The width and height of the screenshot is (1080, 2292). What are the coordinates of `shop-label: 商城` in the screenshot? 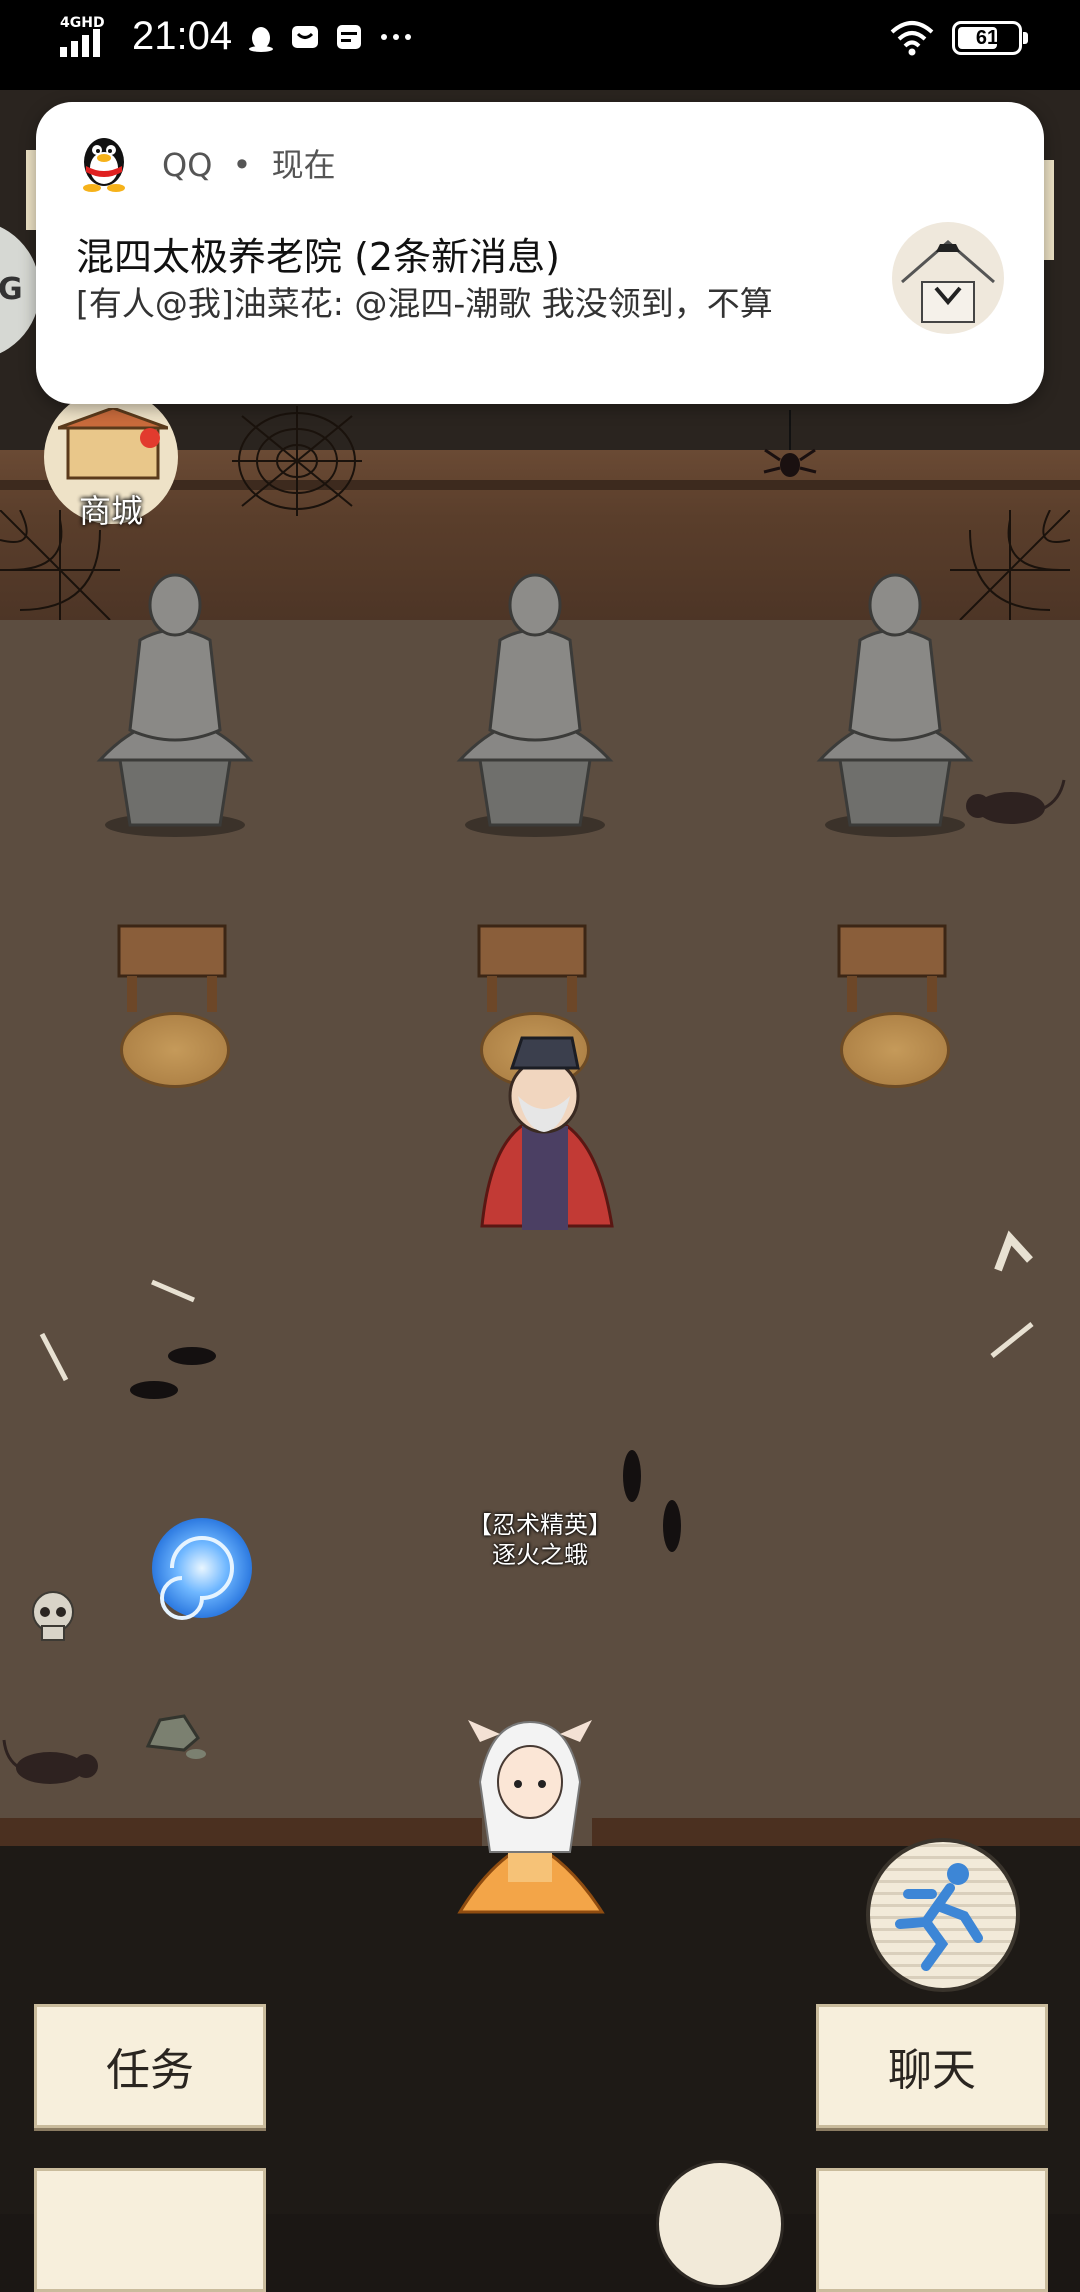 It's located at (110, 511).